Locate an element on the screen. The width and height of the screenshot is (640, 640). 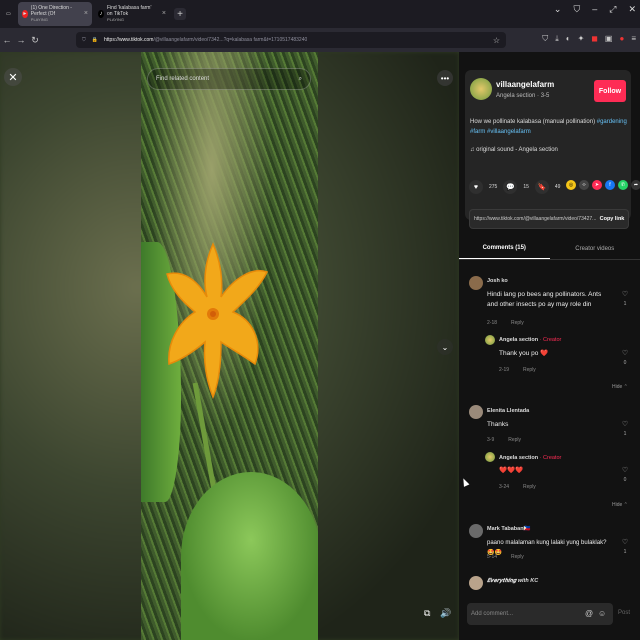
youtube-icon: ▸ is located at coordinates (25, 14).